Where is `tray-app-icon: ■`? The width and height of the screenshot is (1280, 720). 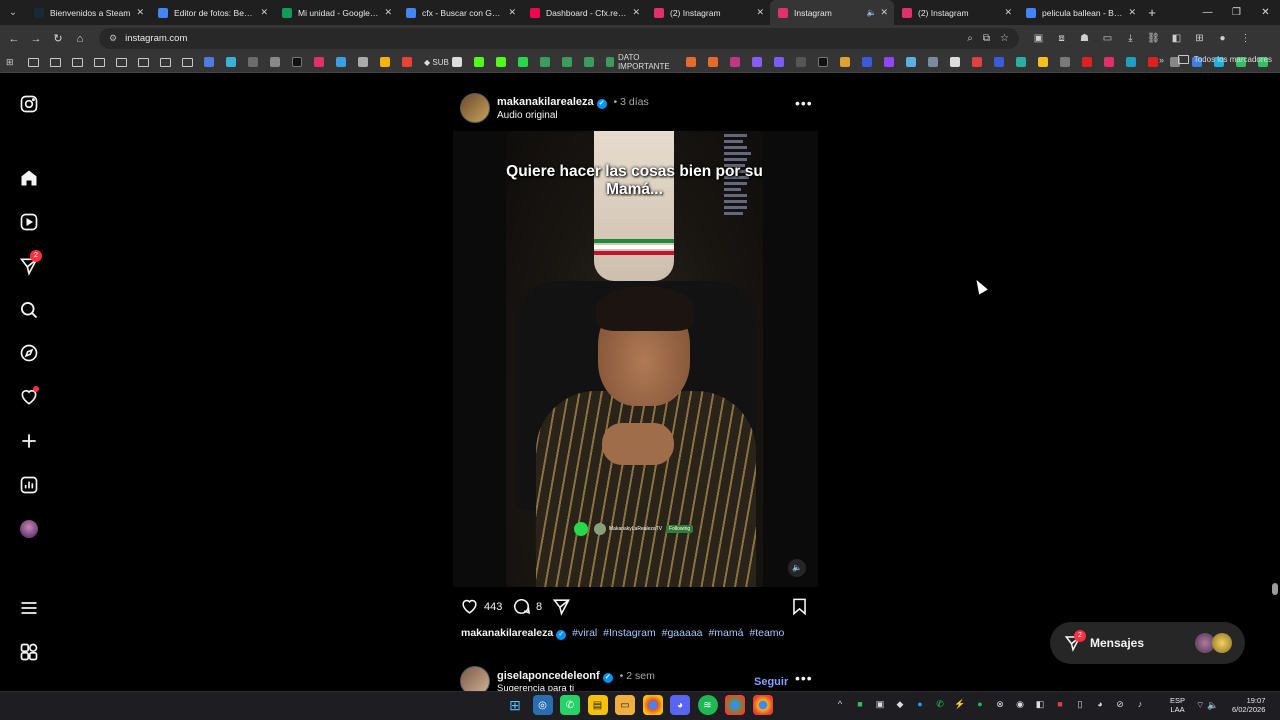 tray-app-icon: ■ is located at coordinates (860, 704).